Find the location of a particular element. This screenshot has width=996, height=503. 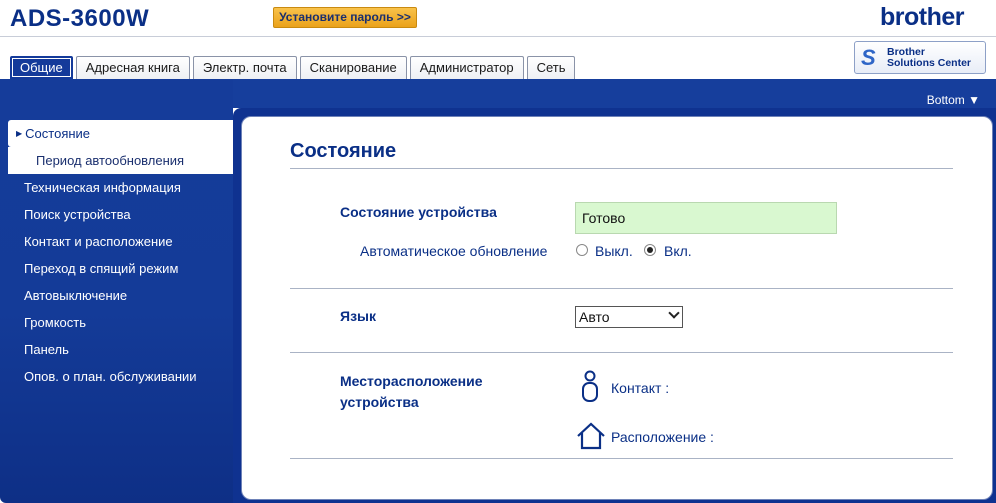

device-status-label: Состояние устройства is located at coordinates (418, 212).